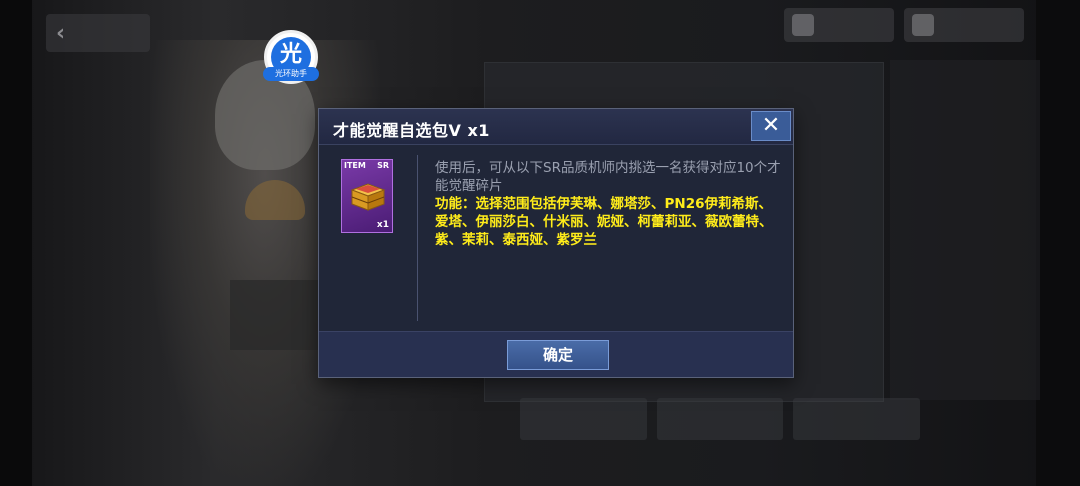  I want to click on watermark-label: 光环助手, so click(291, 74).